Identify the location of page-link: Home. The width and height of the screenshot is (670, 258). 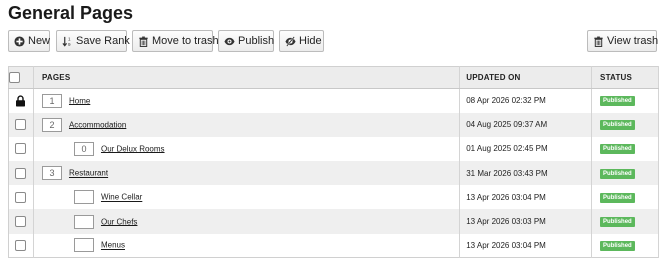
(79, 100).